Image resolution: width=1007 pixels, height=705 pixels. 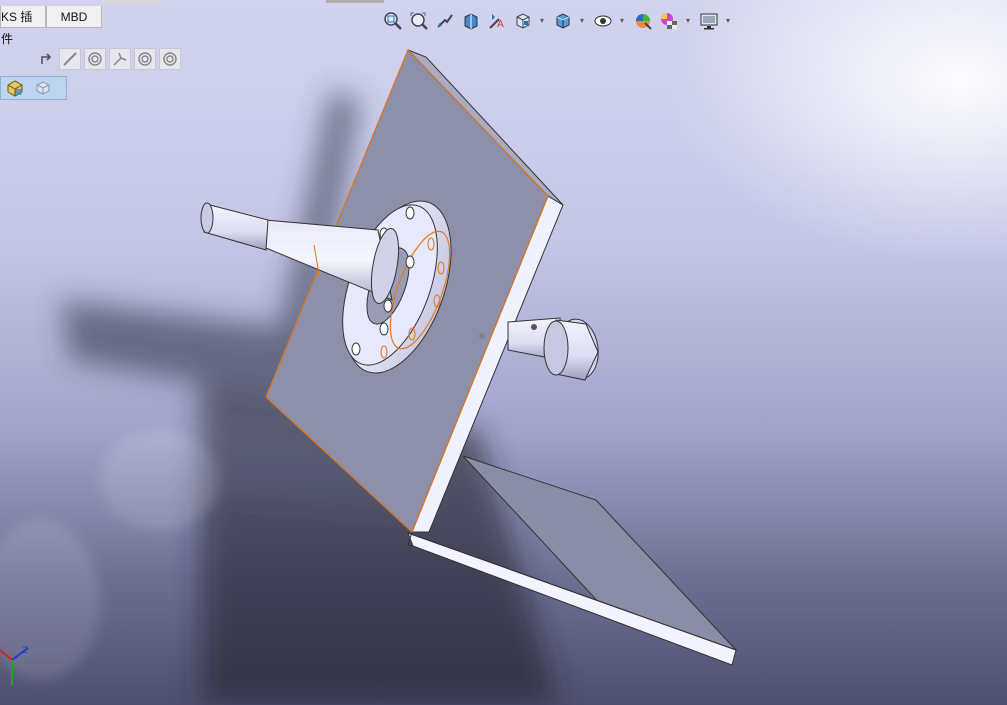 I want to click on hide-show-items-icon, so click(x=603, y=21).